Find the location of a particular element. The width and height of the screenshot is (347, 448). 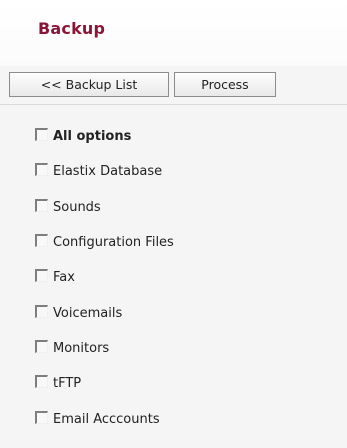

option-label: Fax is located at coordinates (64, 277).